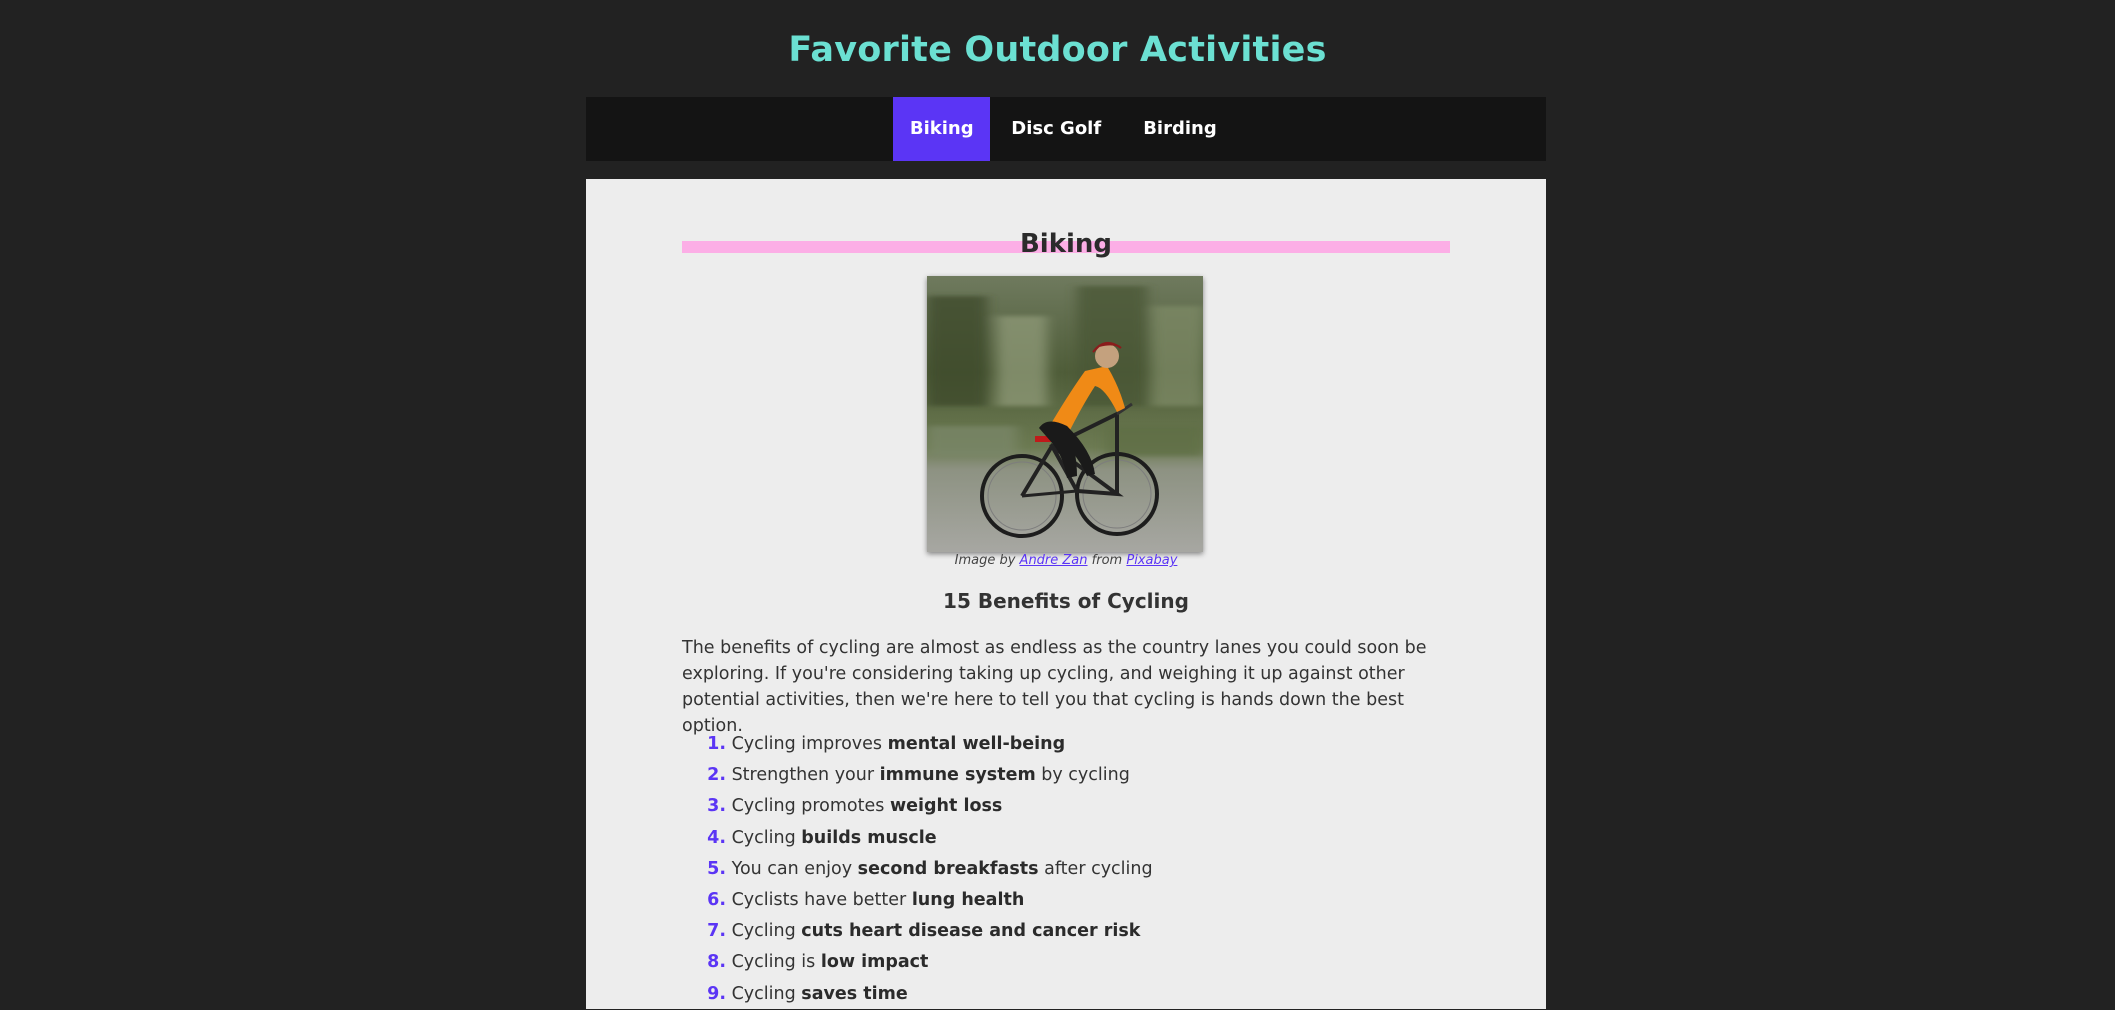 The width and height of the screenshot is (2115, 1010). I want to click on list-item: 1. Cycling improves mental well-being, so click(1066, 744).